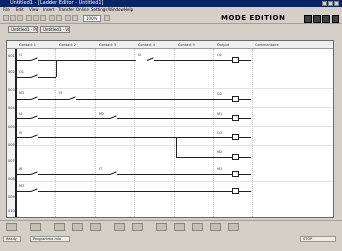 This screenshot has height=251, width=342. What do you see at coordinates (23, 29) in the screenshot?
I see `tab-program: Untitled1 - Program` at bounding box center [23, 29].